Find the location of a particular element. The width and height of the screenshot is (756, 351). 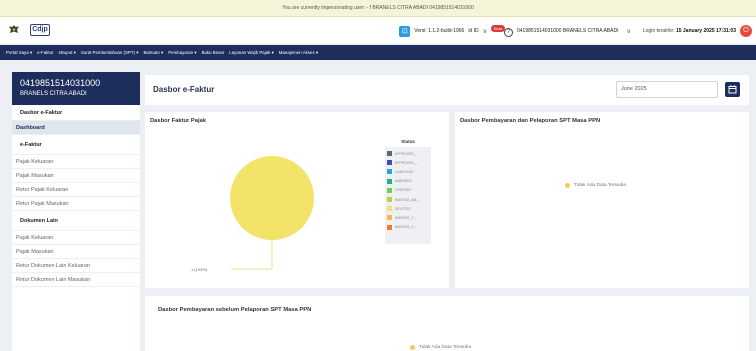

nav-spt: Surat Pemberitahuan (SPT) ▾ is located at coordinates (110, 53).